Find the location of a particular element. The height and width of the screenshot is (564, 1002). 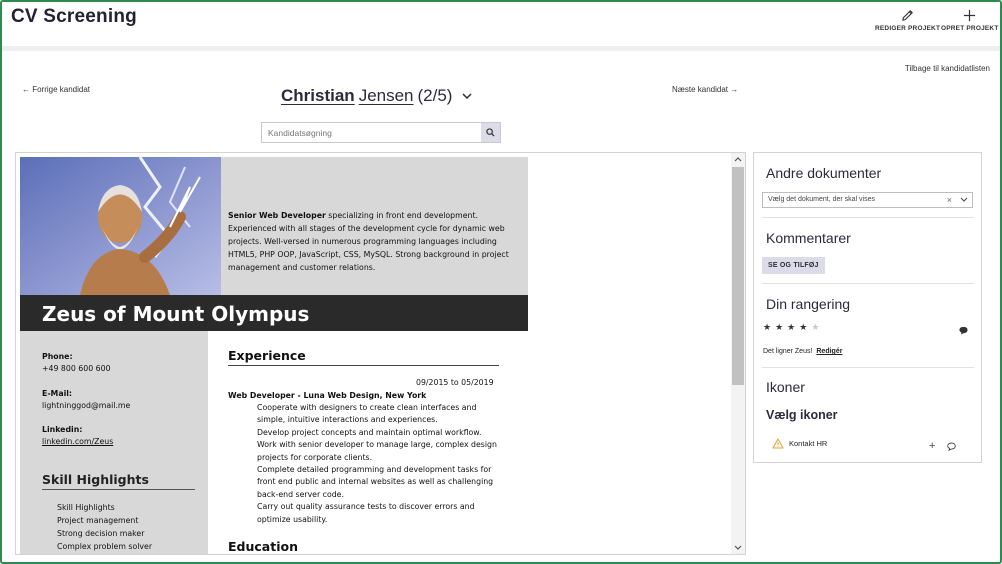

cv-candidate-name: Zeus of Mount Olympus is located at coordinates (176, 314).